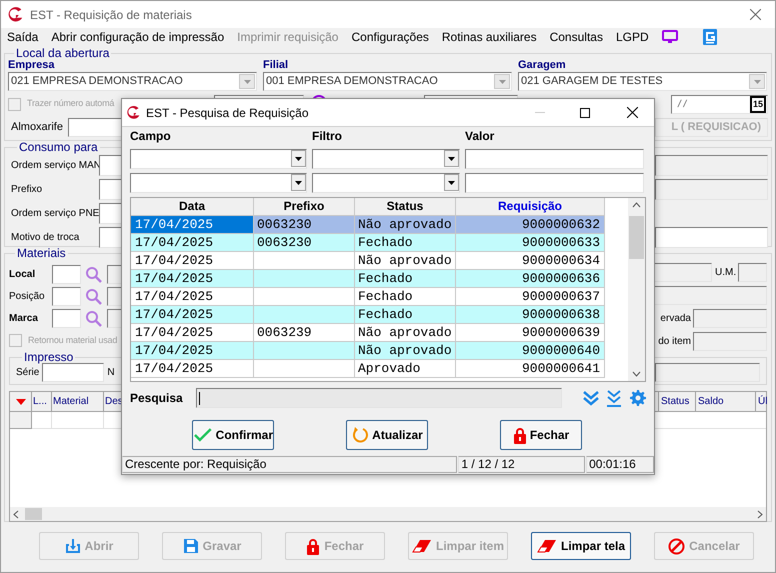  What do you see at coordinates (480, 136) in the screenshot?
I see `field-label: Valor` at bounding box center [480, 136].